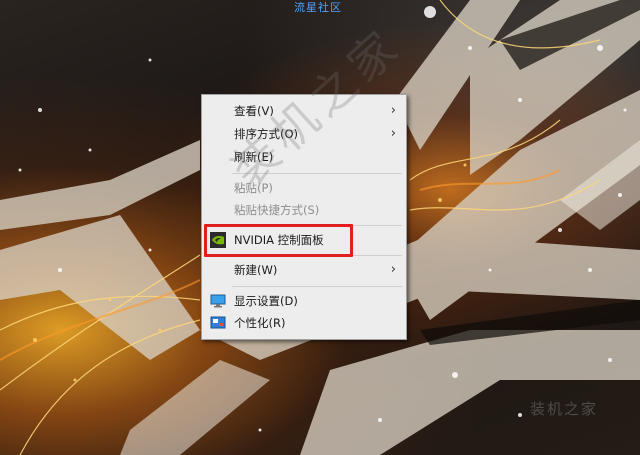 Image resolution: width=640 pixels, height=455 pixels. I want to click on menu-item-label: 粘贴快捷方式(S), so click(277, 210).